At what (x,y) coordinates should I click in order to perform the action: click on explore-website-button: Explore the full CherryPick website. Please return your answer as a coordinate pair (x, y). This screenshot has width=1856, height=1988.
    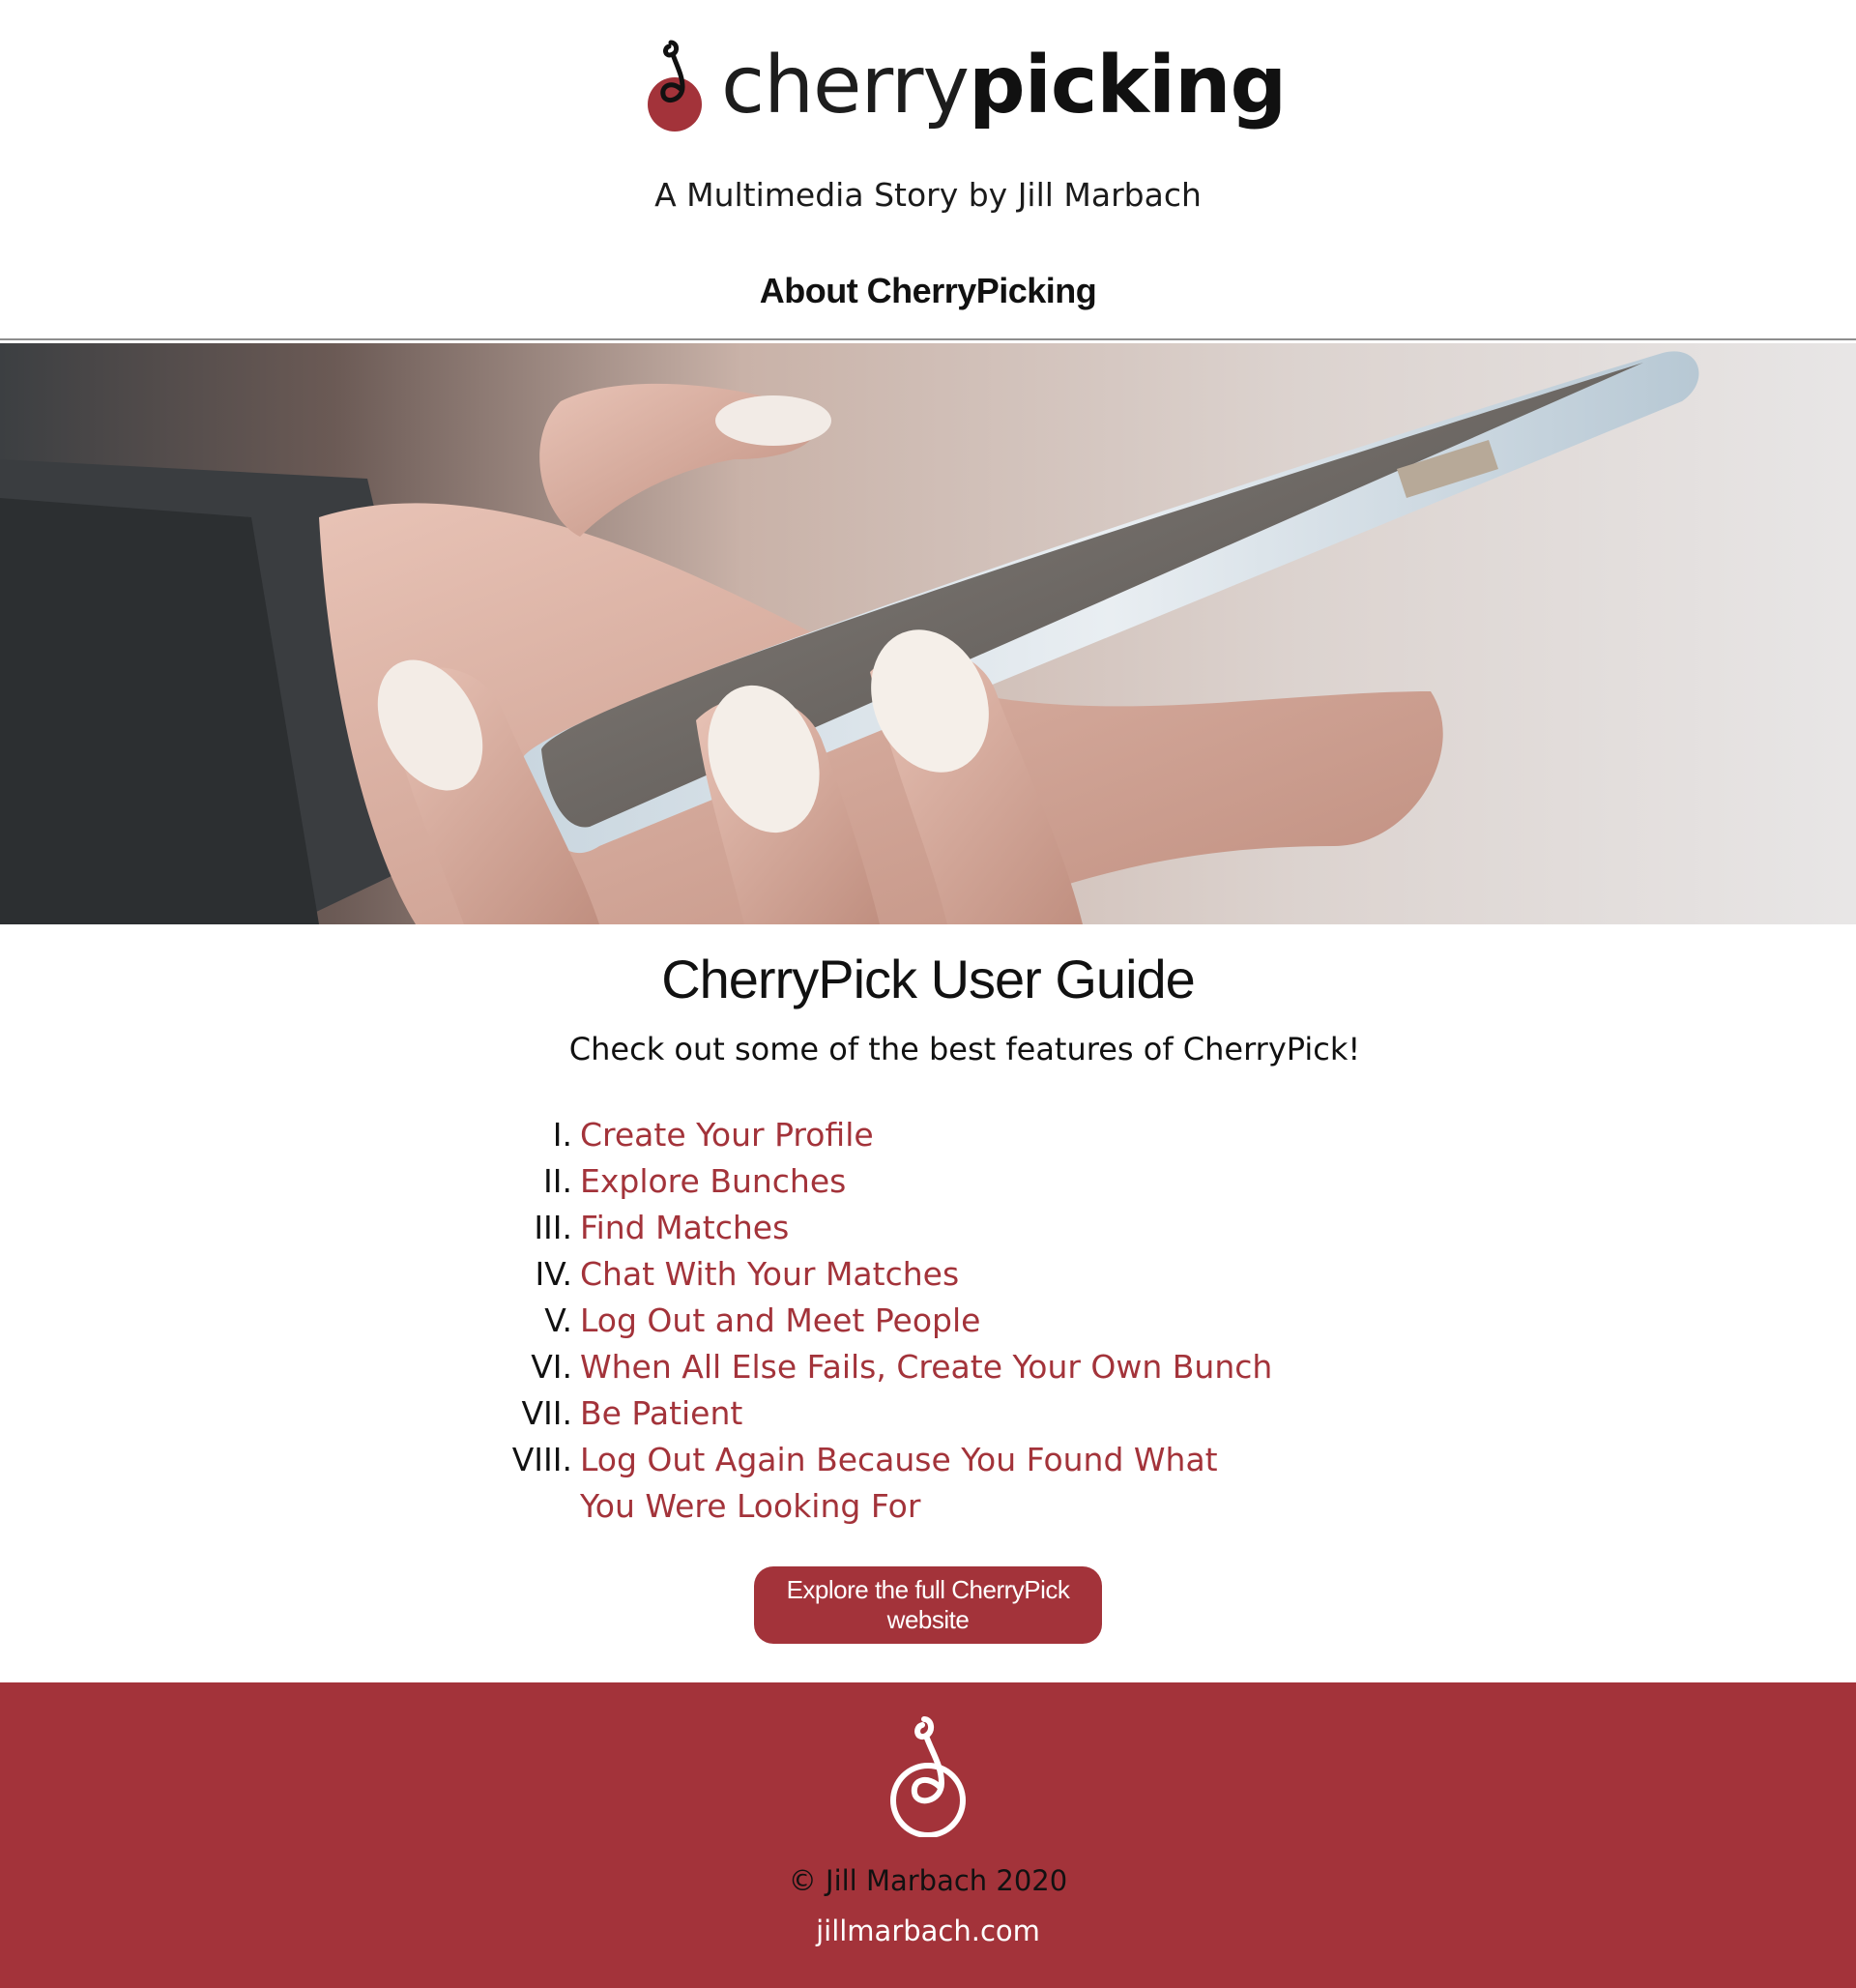
    Looking at the image, I should click on (928, 1605).